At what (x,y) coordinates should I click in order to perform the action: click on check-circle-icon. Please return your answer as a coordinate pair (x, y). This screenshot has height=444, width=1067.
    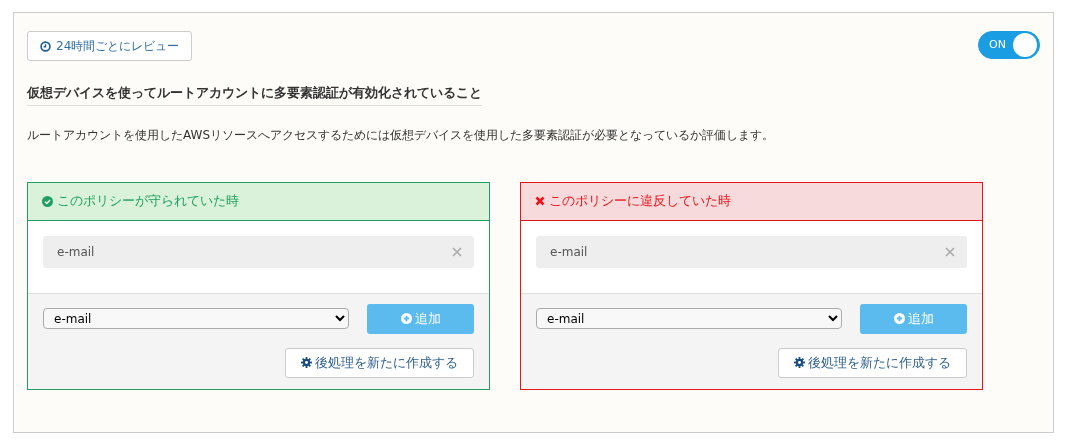
    Looking at the image, I should click on (47, 201).